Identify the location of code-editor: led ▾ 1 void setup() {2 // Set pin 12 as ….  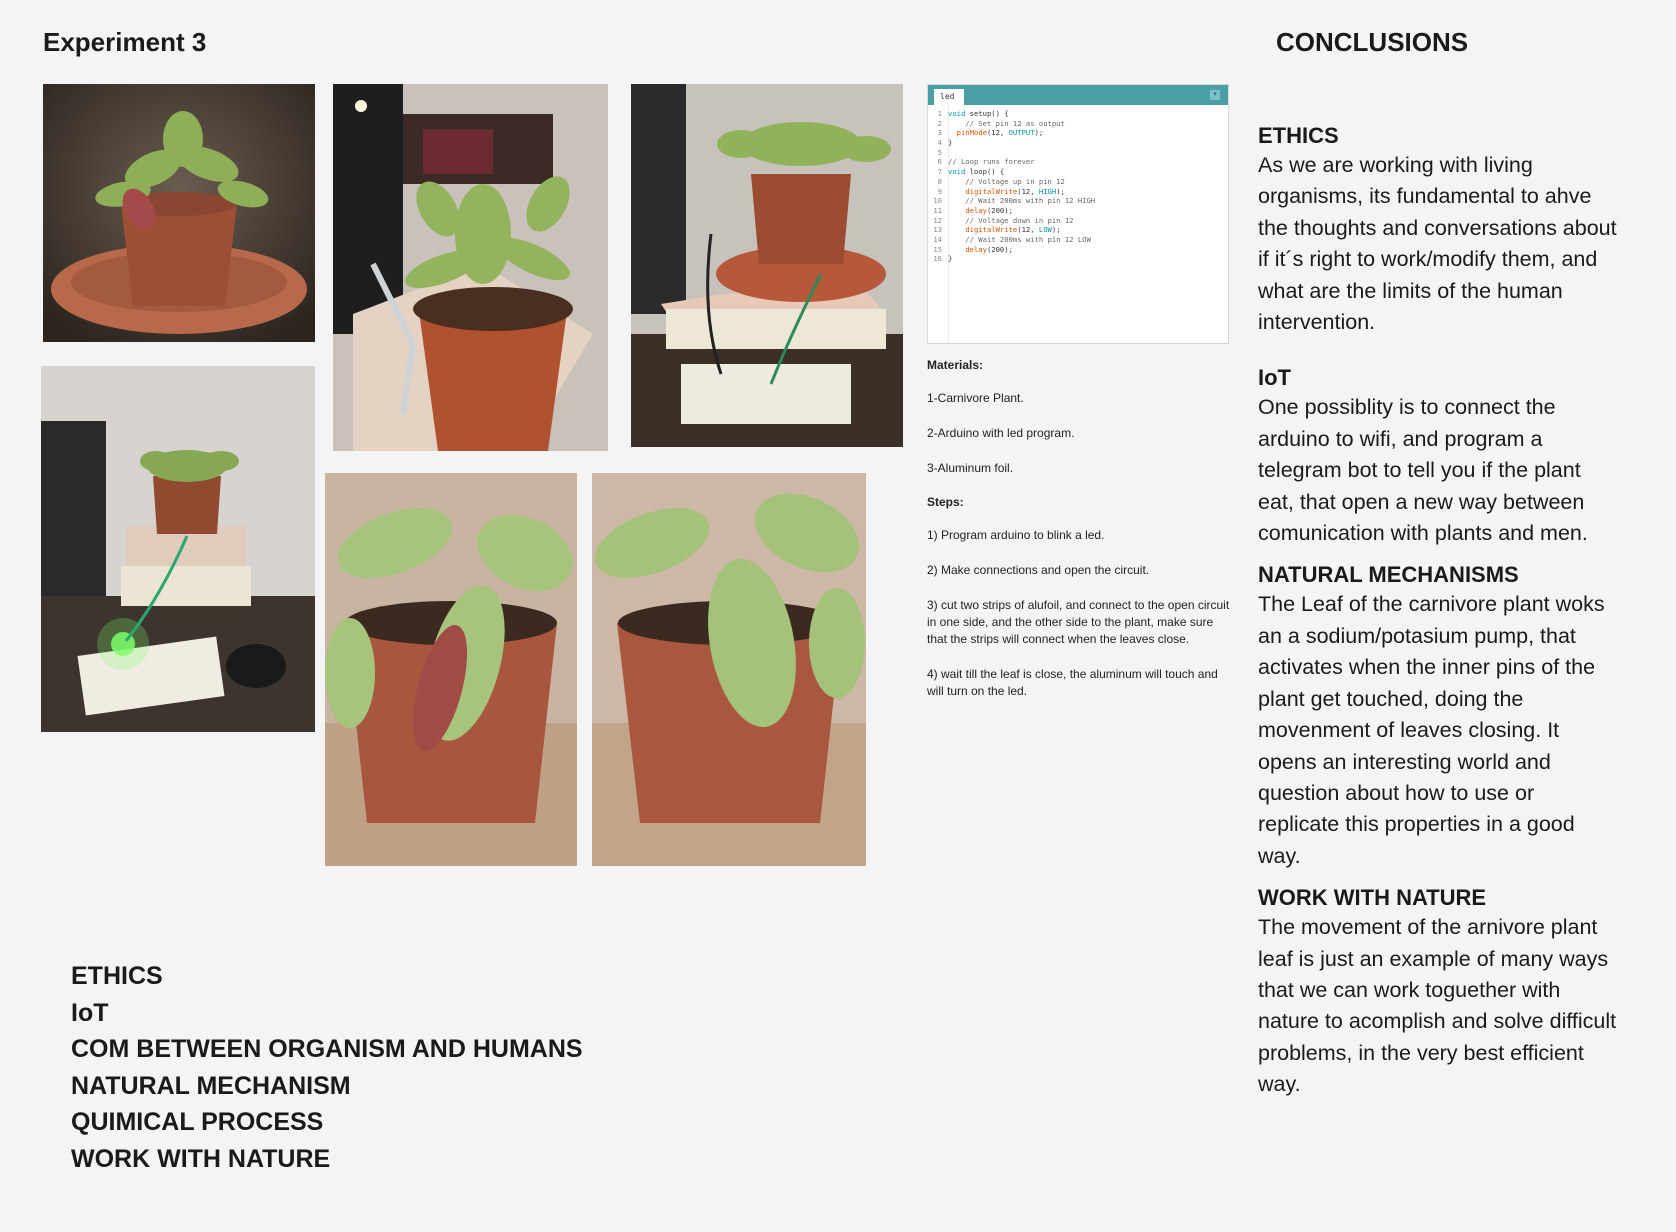
(1078, 214).